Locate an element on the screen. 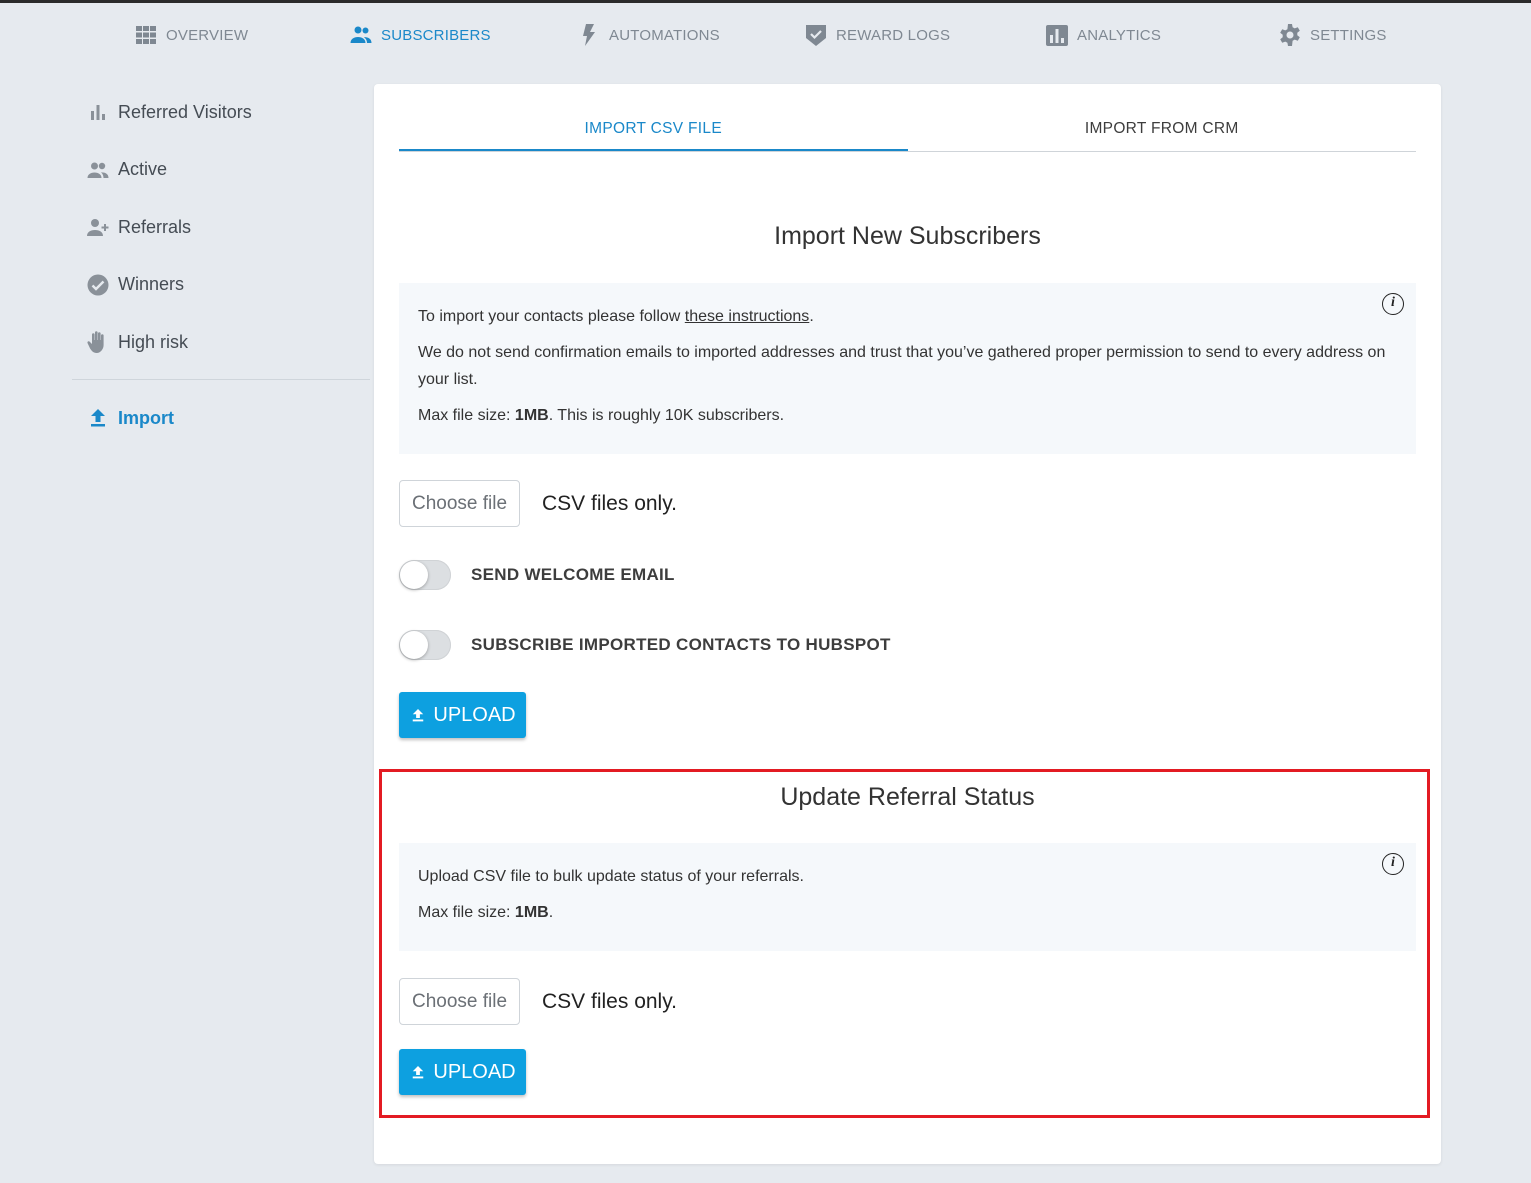 Image resolution: width=1531 pixels, height=1183 pixels. welcome-email-toggle-row: SEND WELCOME EMAIL is located at coordinates (537, 575).